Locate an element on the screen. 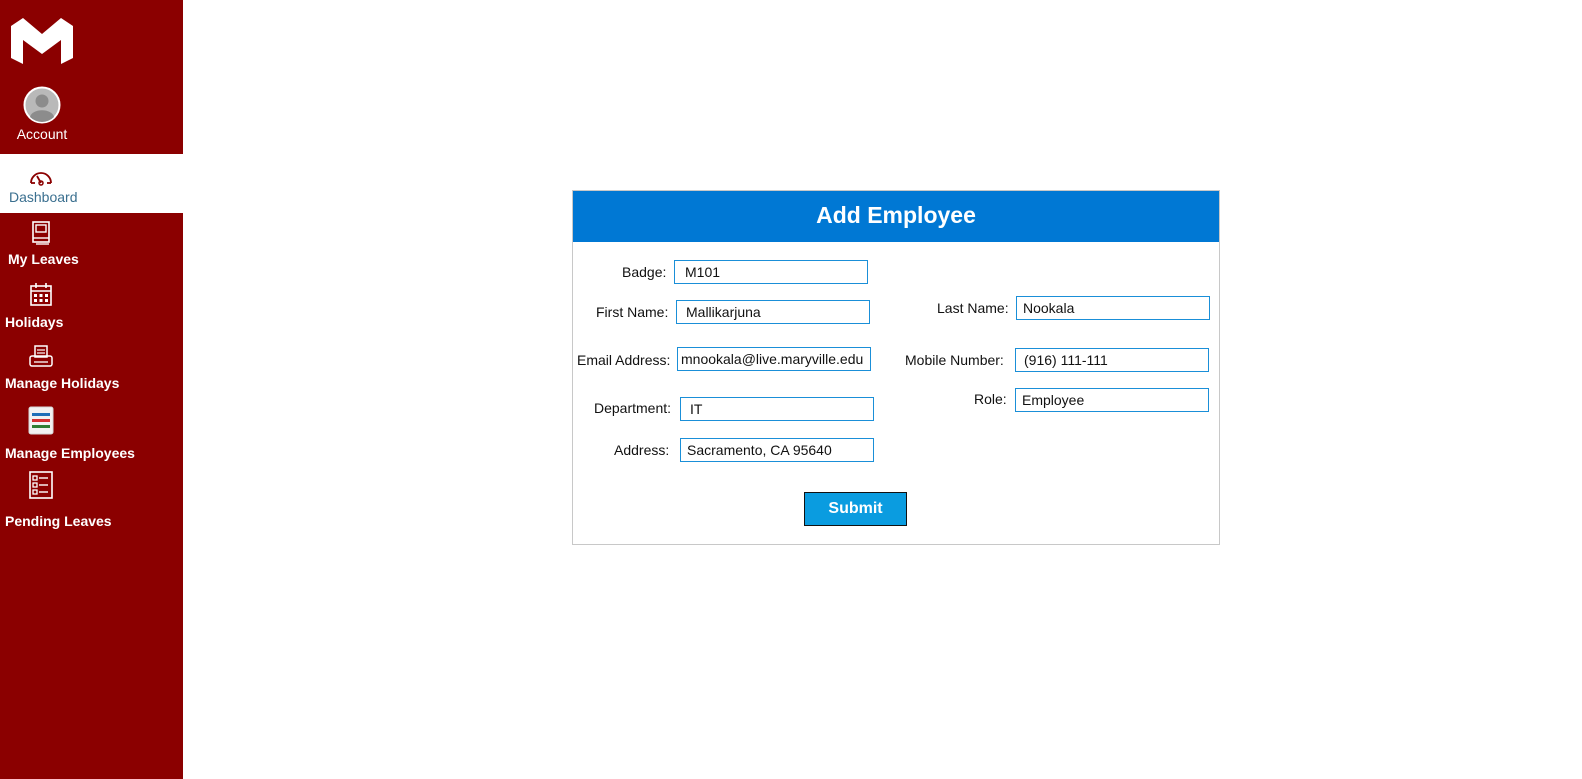 This screenshot has height=779, width=1582. last-name-label: Last Name: is located at coordinates (973, 308).